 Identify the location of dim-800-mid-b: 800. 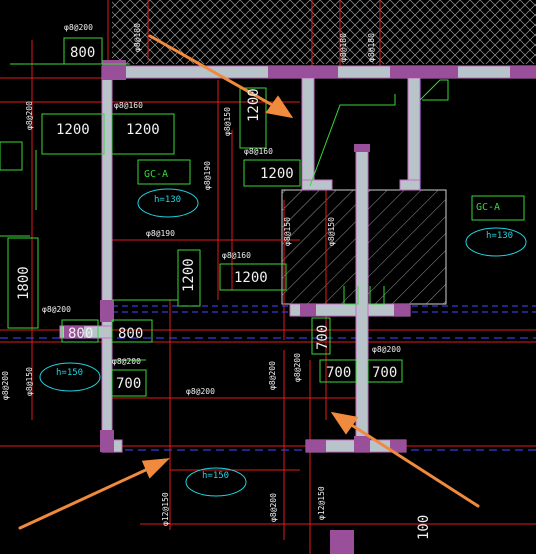
(130, 334).